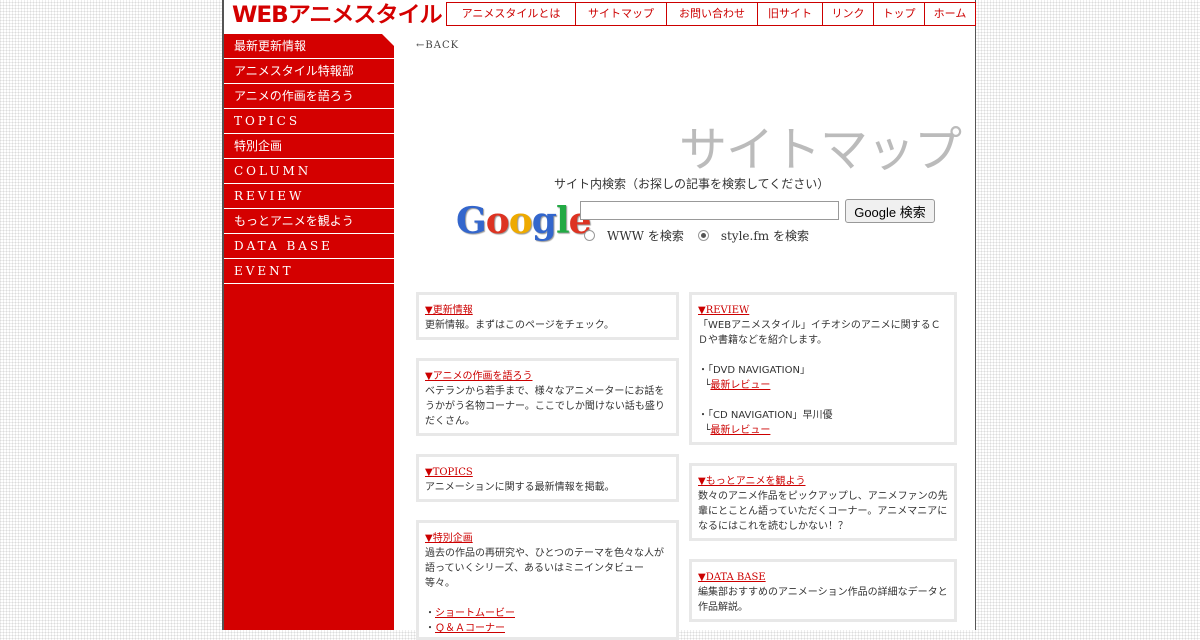  Describe the element at coordinates (898, 14) in the screenshot. I see `topnav-link: トップ` at that location.